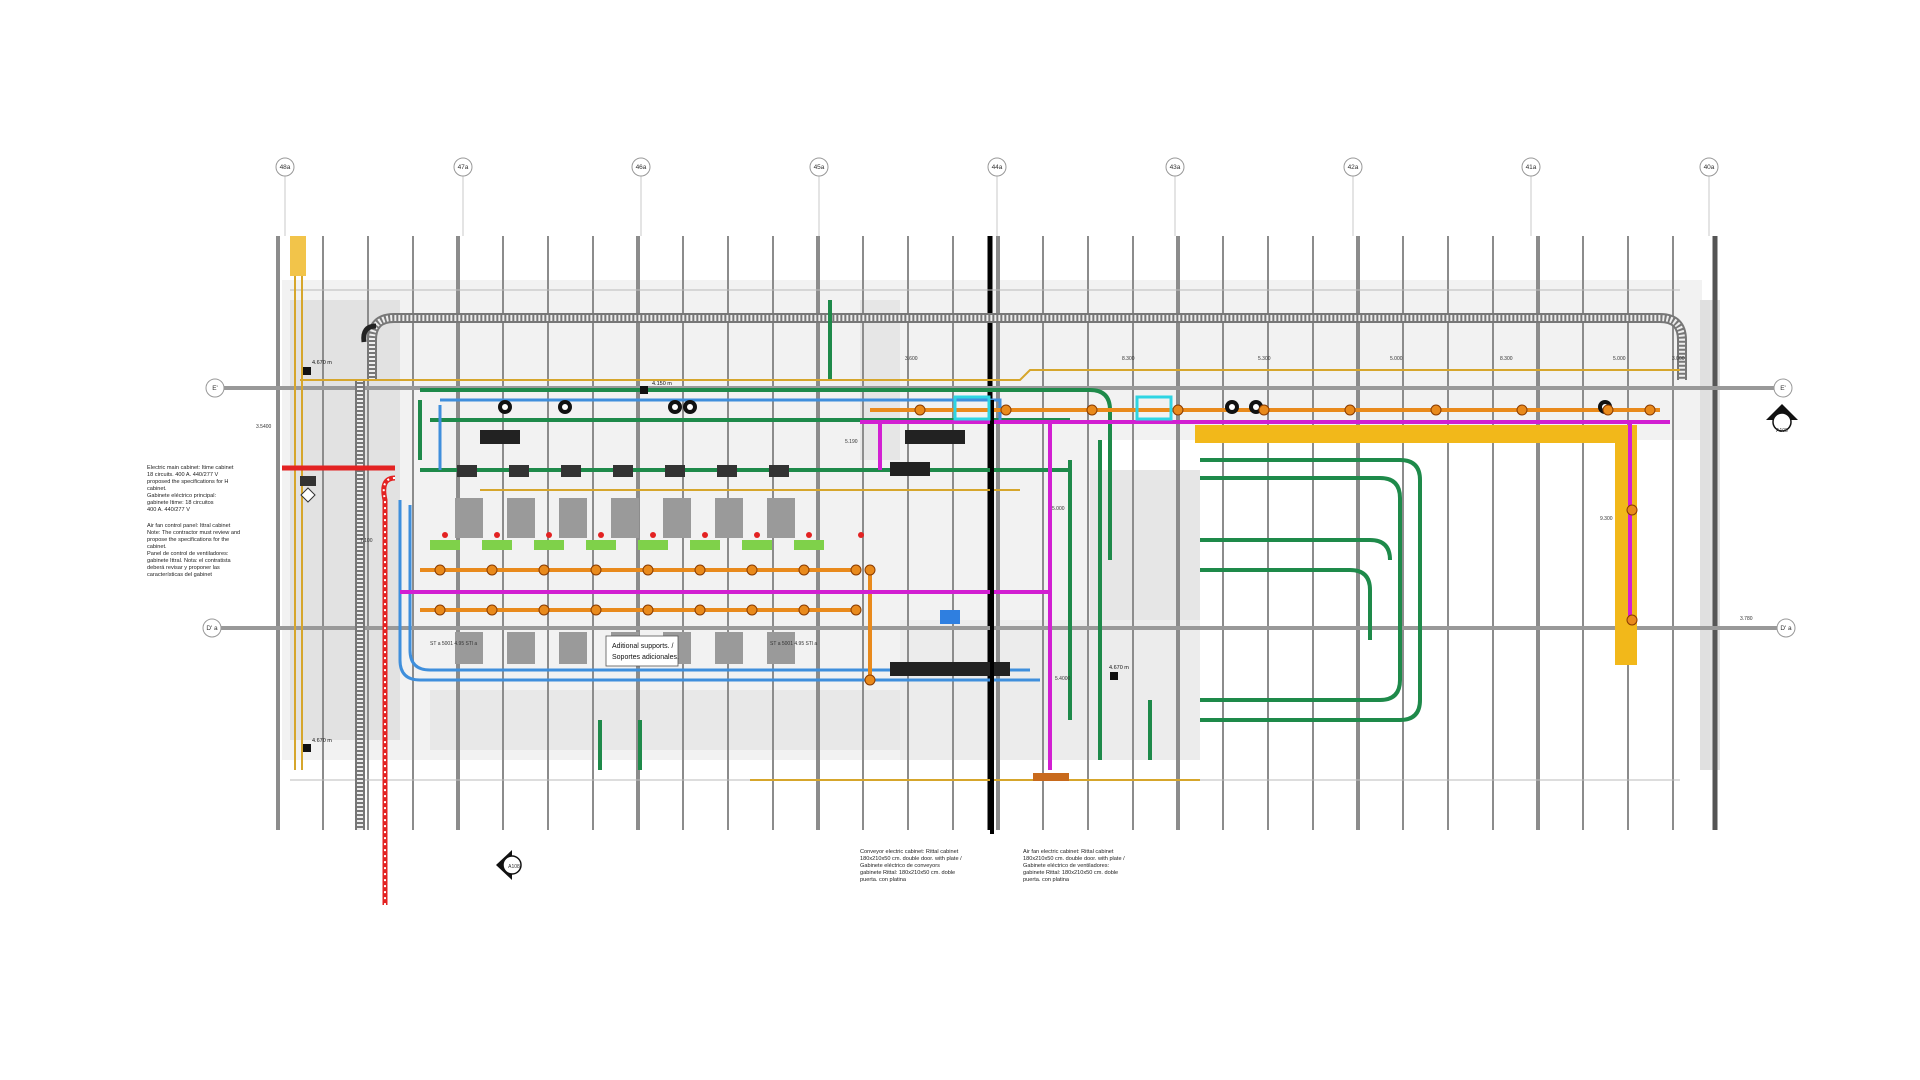 This screenshot has height=1080, width=1920. I want to click on dimension-label: 5.300, so click(1264, 359).